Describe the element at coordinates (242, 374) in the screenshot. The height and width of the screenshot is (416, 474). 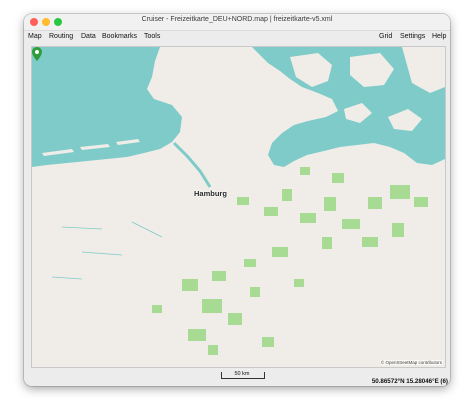
I see `scale-label: 50 km` at that location.